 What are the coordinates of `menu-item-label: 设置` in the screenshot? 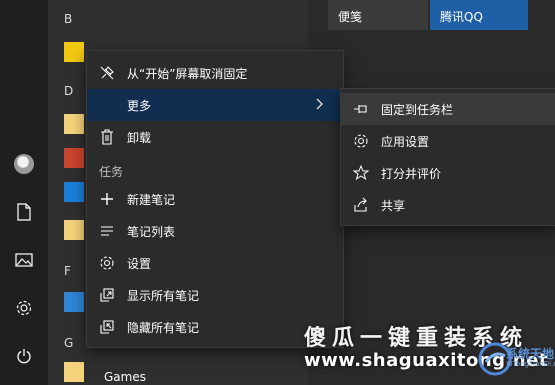 It's located at (139, 263).